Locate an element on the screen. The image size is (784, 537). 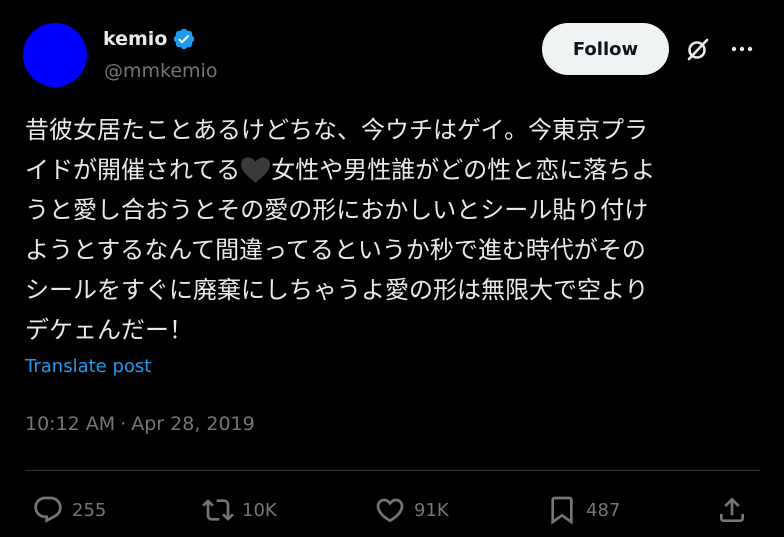
tweet-line-segment: 女性や男性誰がどの性と恋に落ちよ is located at coordinates (463, 170).